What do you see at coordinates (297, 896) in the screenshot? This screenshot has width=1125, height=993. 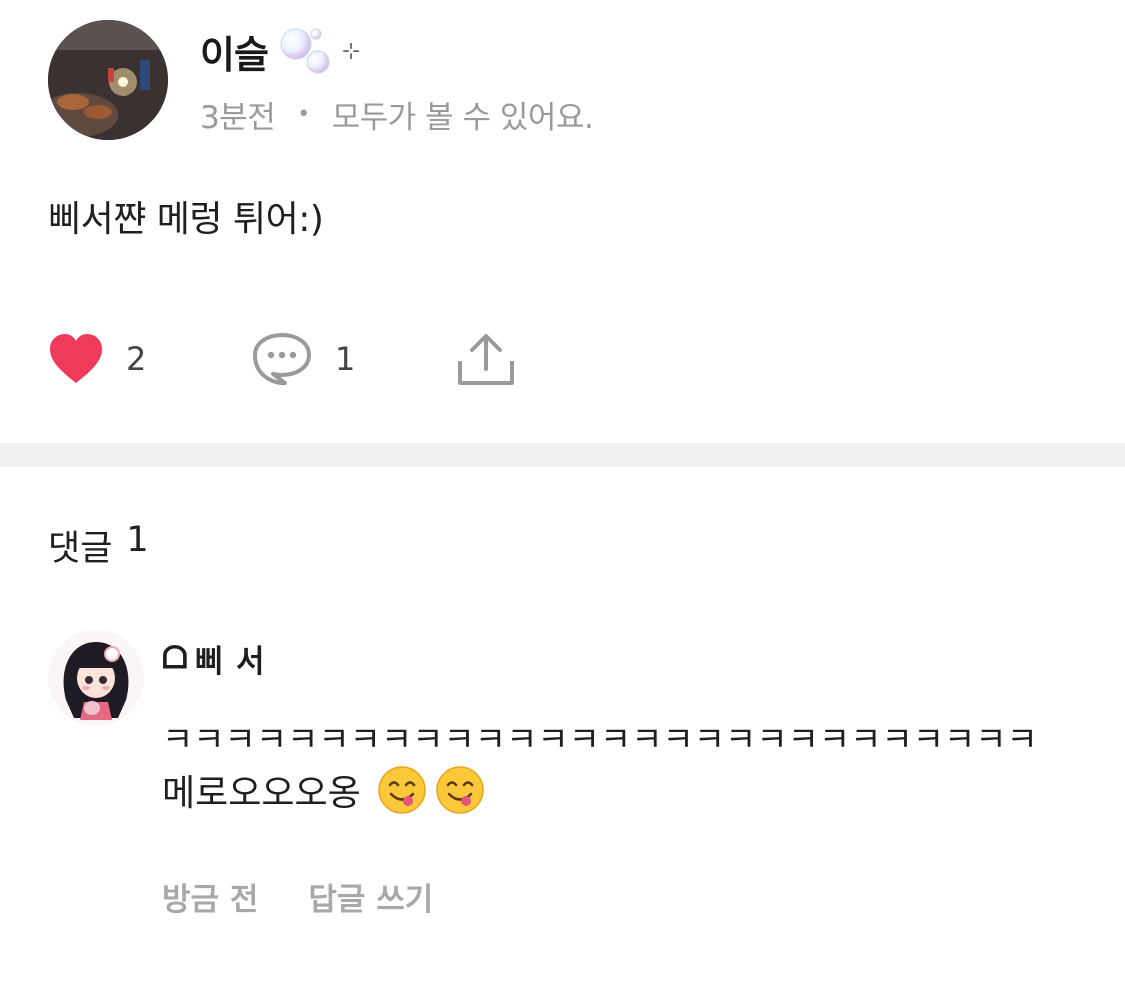 I see `comment-footer: 방금 전 답글 쓰기` at bounding box center [297, 896].